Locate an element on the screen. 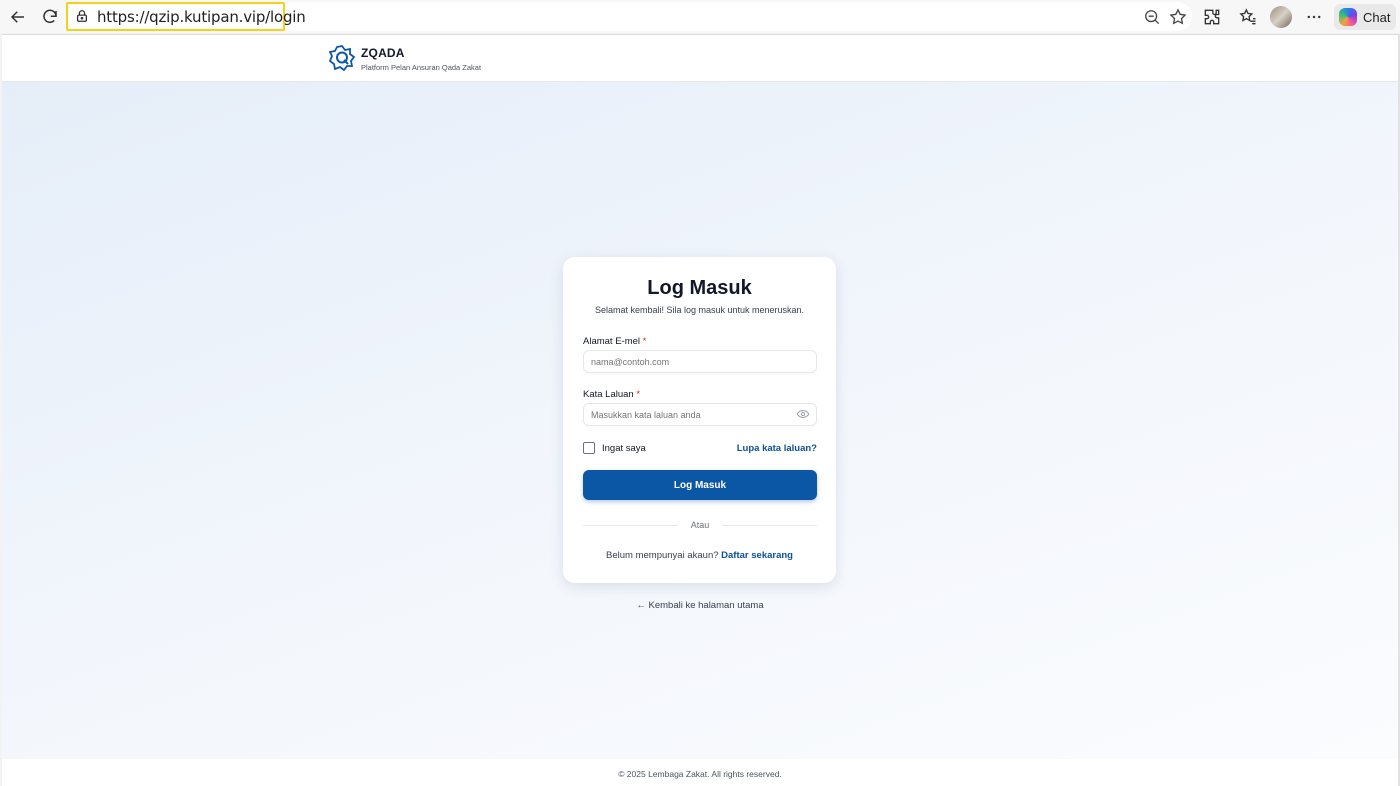 This screenshot has height=786, width=1400. login-title: Log Masuk is located at coordinates (699, 288).